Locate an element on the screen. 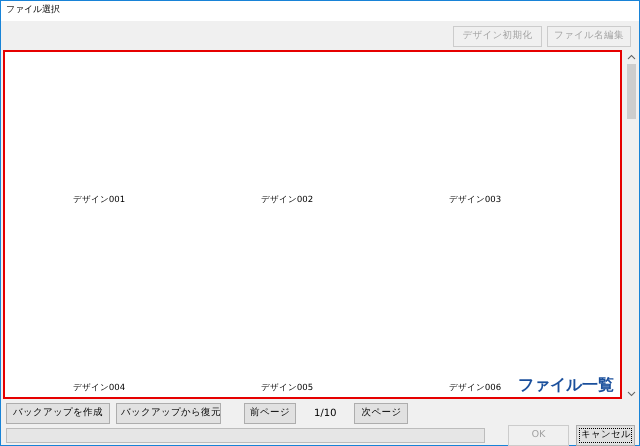  file-label: デザイン001 is located at coordinates (99, 200).